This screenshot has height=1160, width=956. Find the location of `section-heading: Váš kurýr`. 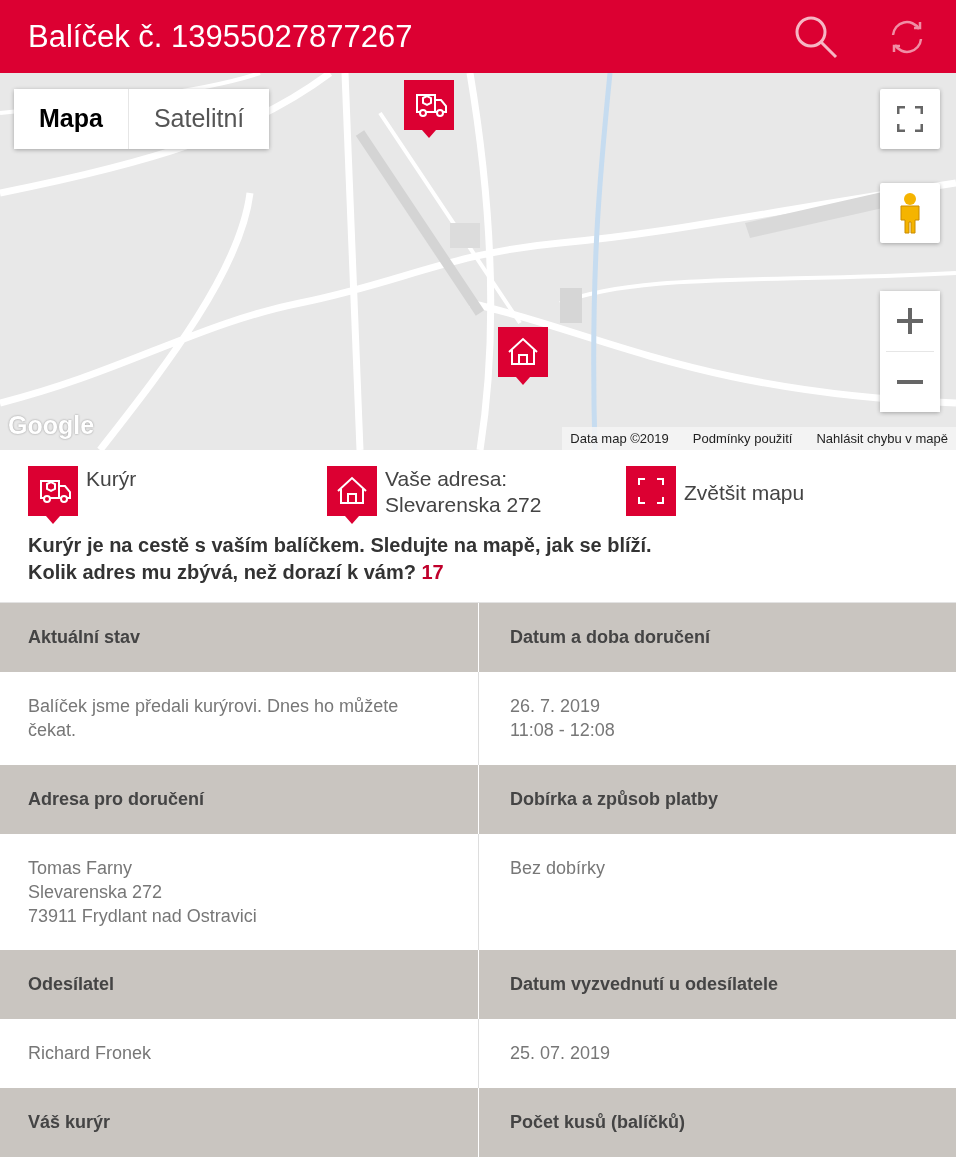

section-heading: Váš kurýr is located at coordinates (69, 1122).